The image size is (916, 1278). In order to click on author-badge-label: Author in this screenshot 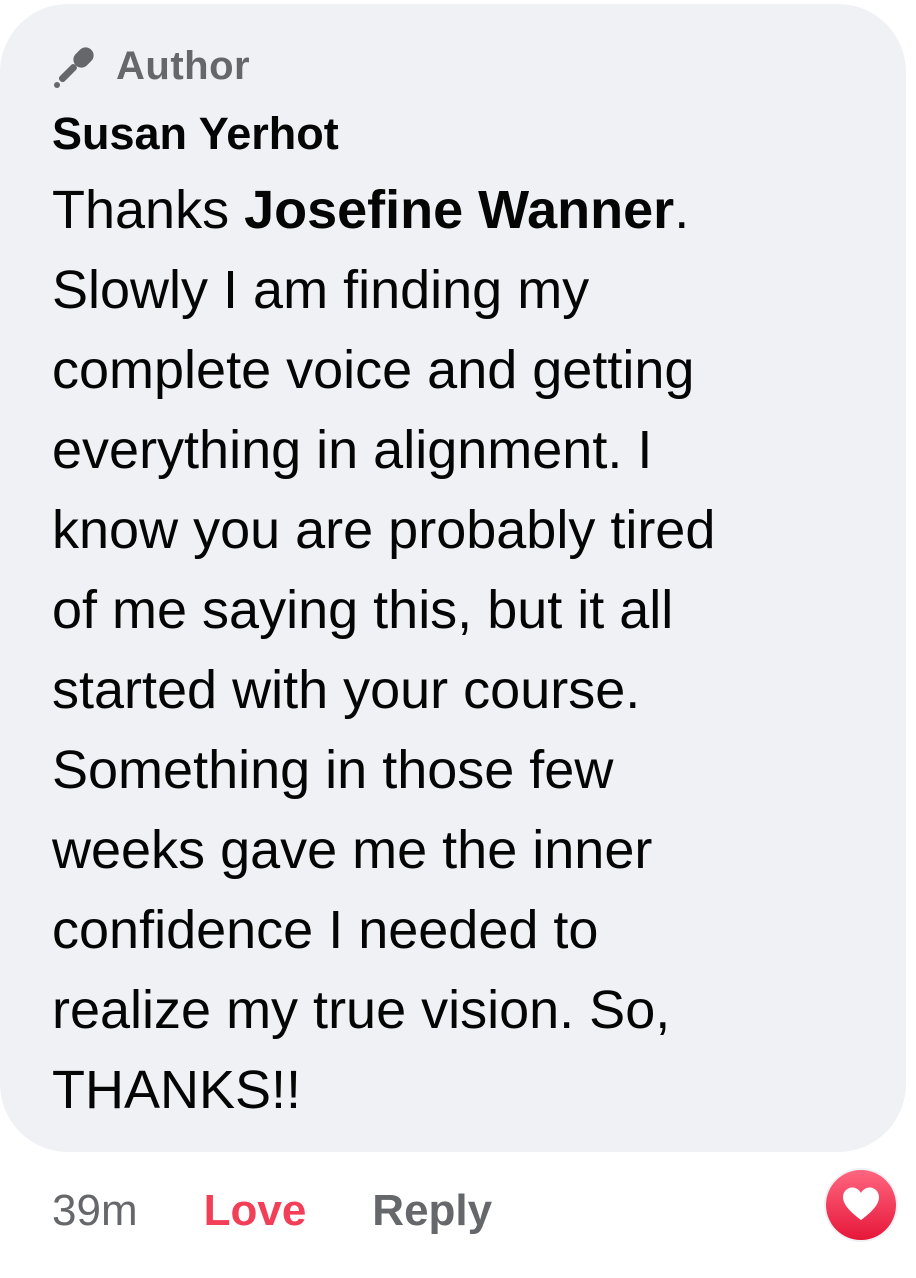, I will do `click(183, 65)`.